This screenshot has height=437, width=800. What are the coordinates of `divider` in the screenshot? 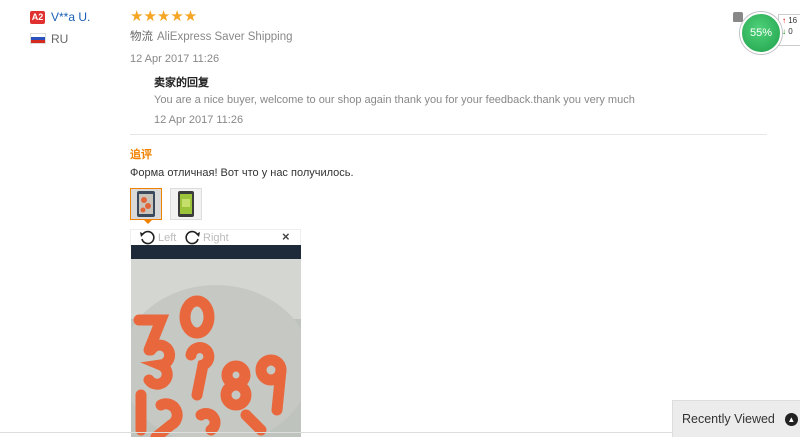 It's located at (448, 134).